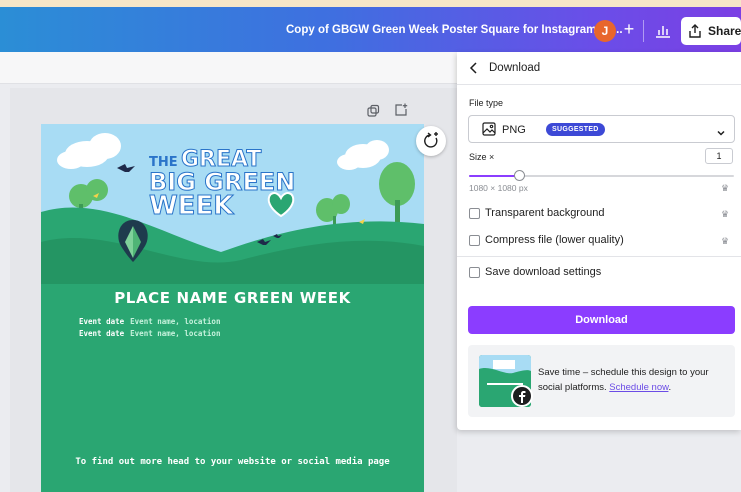  What do you see at coordinates (629, 29) in the screenshot?
I see `add-collaborator-button: +` at bounding box center [629, 29].